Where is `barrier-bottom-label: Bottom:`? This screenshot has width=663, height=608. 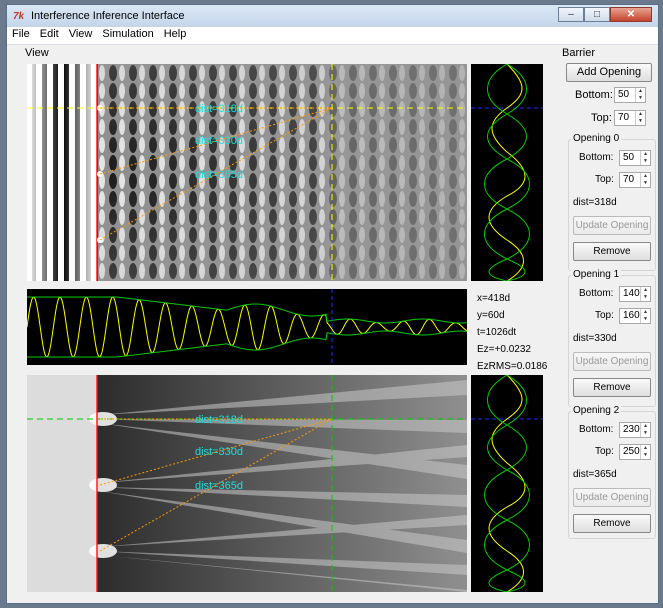 barrier-bottom-label: Bottom: is located at coordinates (594, 95).